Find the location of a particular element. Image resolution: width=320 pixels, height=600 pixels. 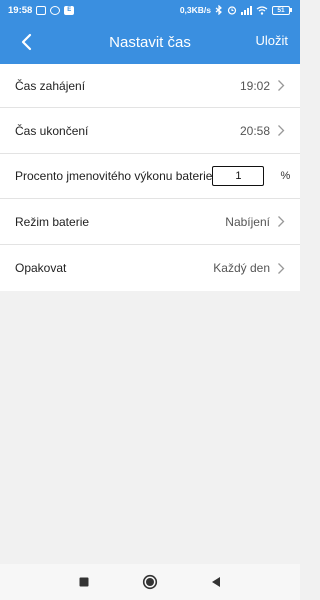

page-title: Nastavit čas is located at coordinates (150, 42).